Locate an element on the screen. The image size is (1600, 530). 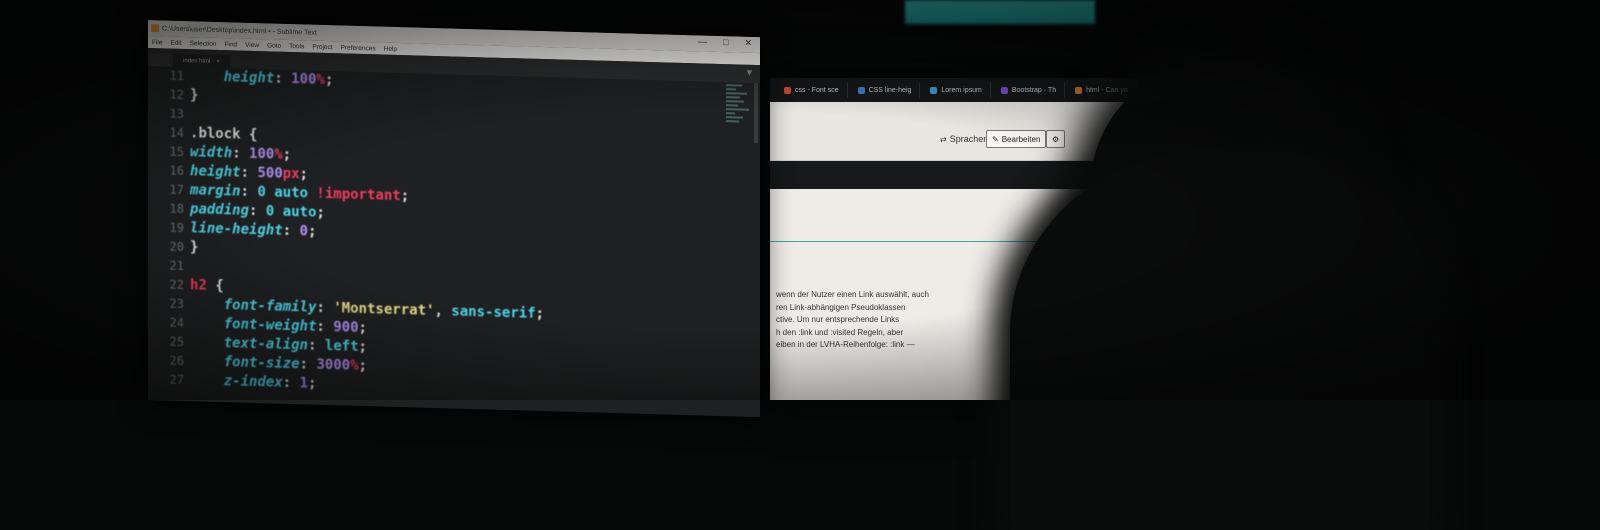
code-token: 900 is located at coordinates (346, 327).